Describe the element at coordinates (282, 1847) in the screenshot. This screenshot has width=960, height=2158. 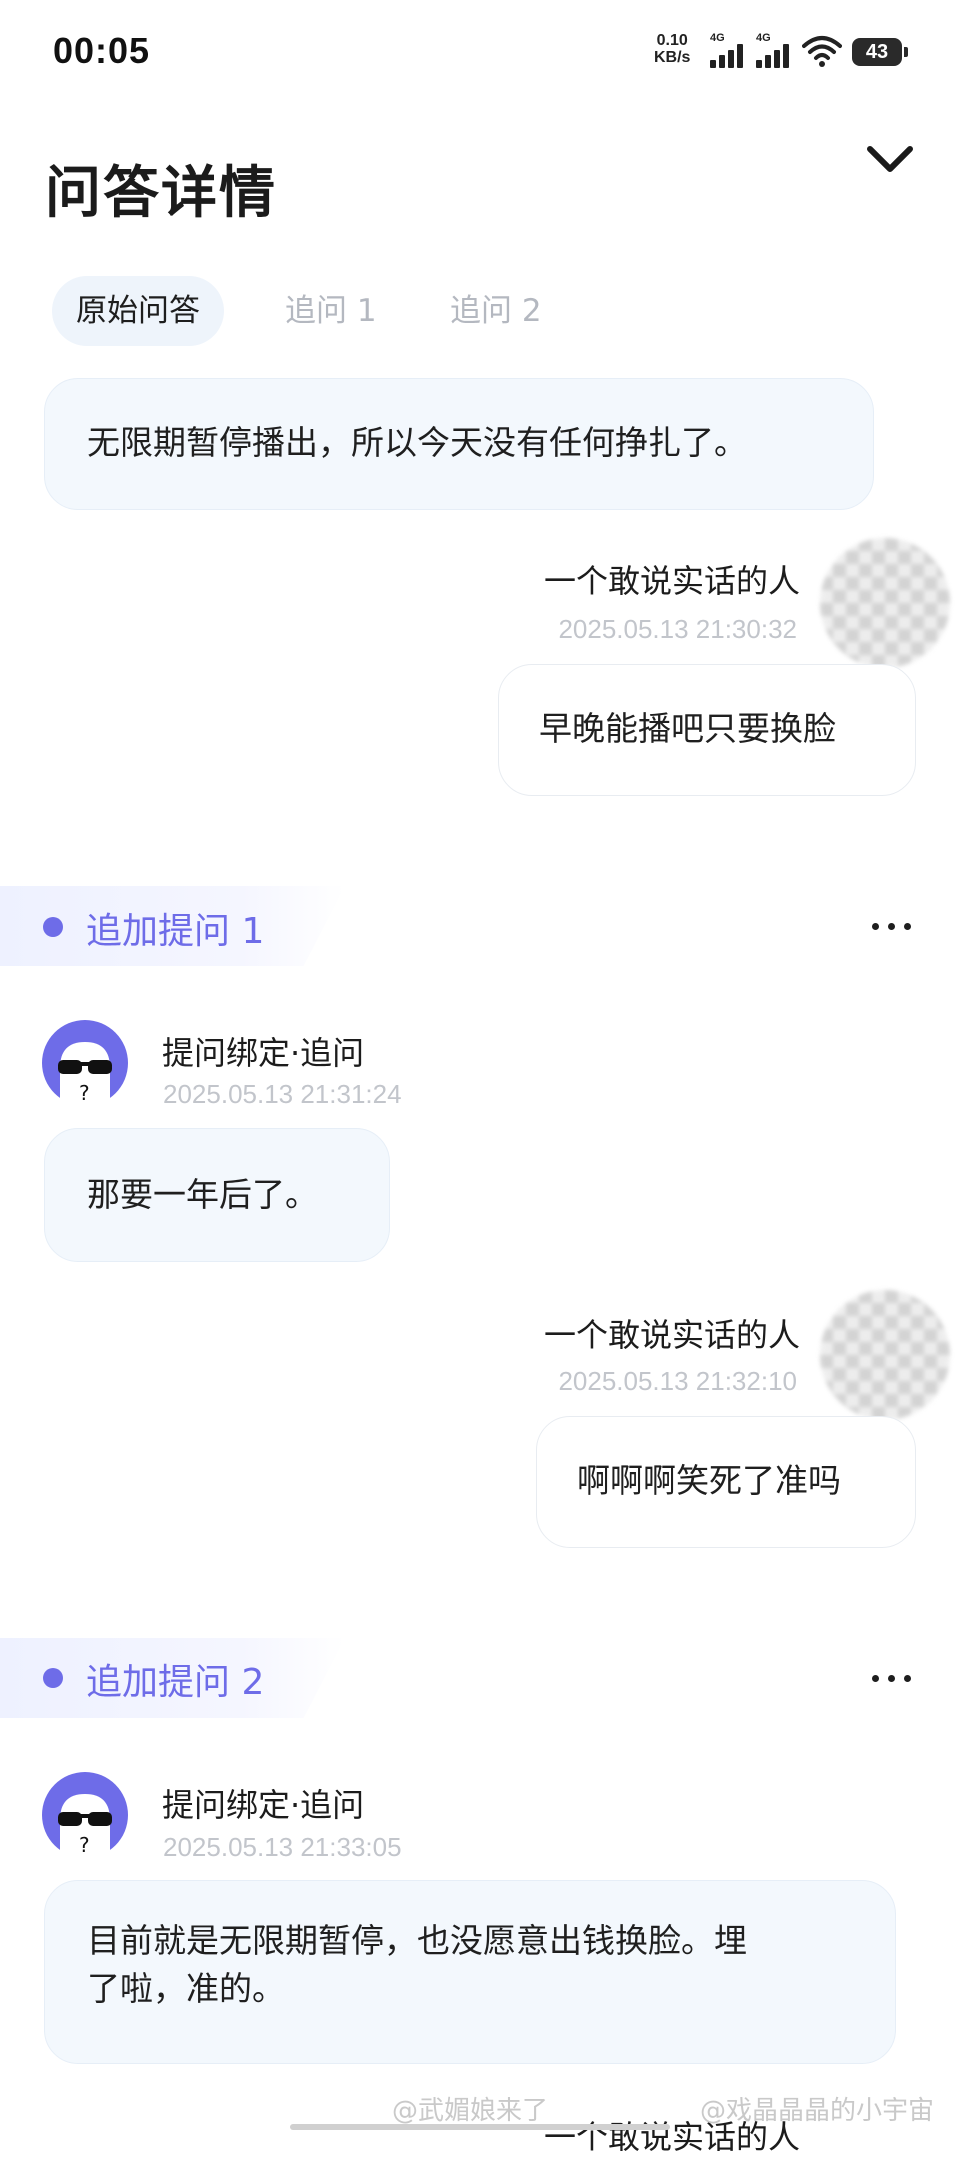
I see `message-timestamp: 2025.05.13 21:33:05` at that location.